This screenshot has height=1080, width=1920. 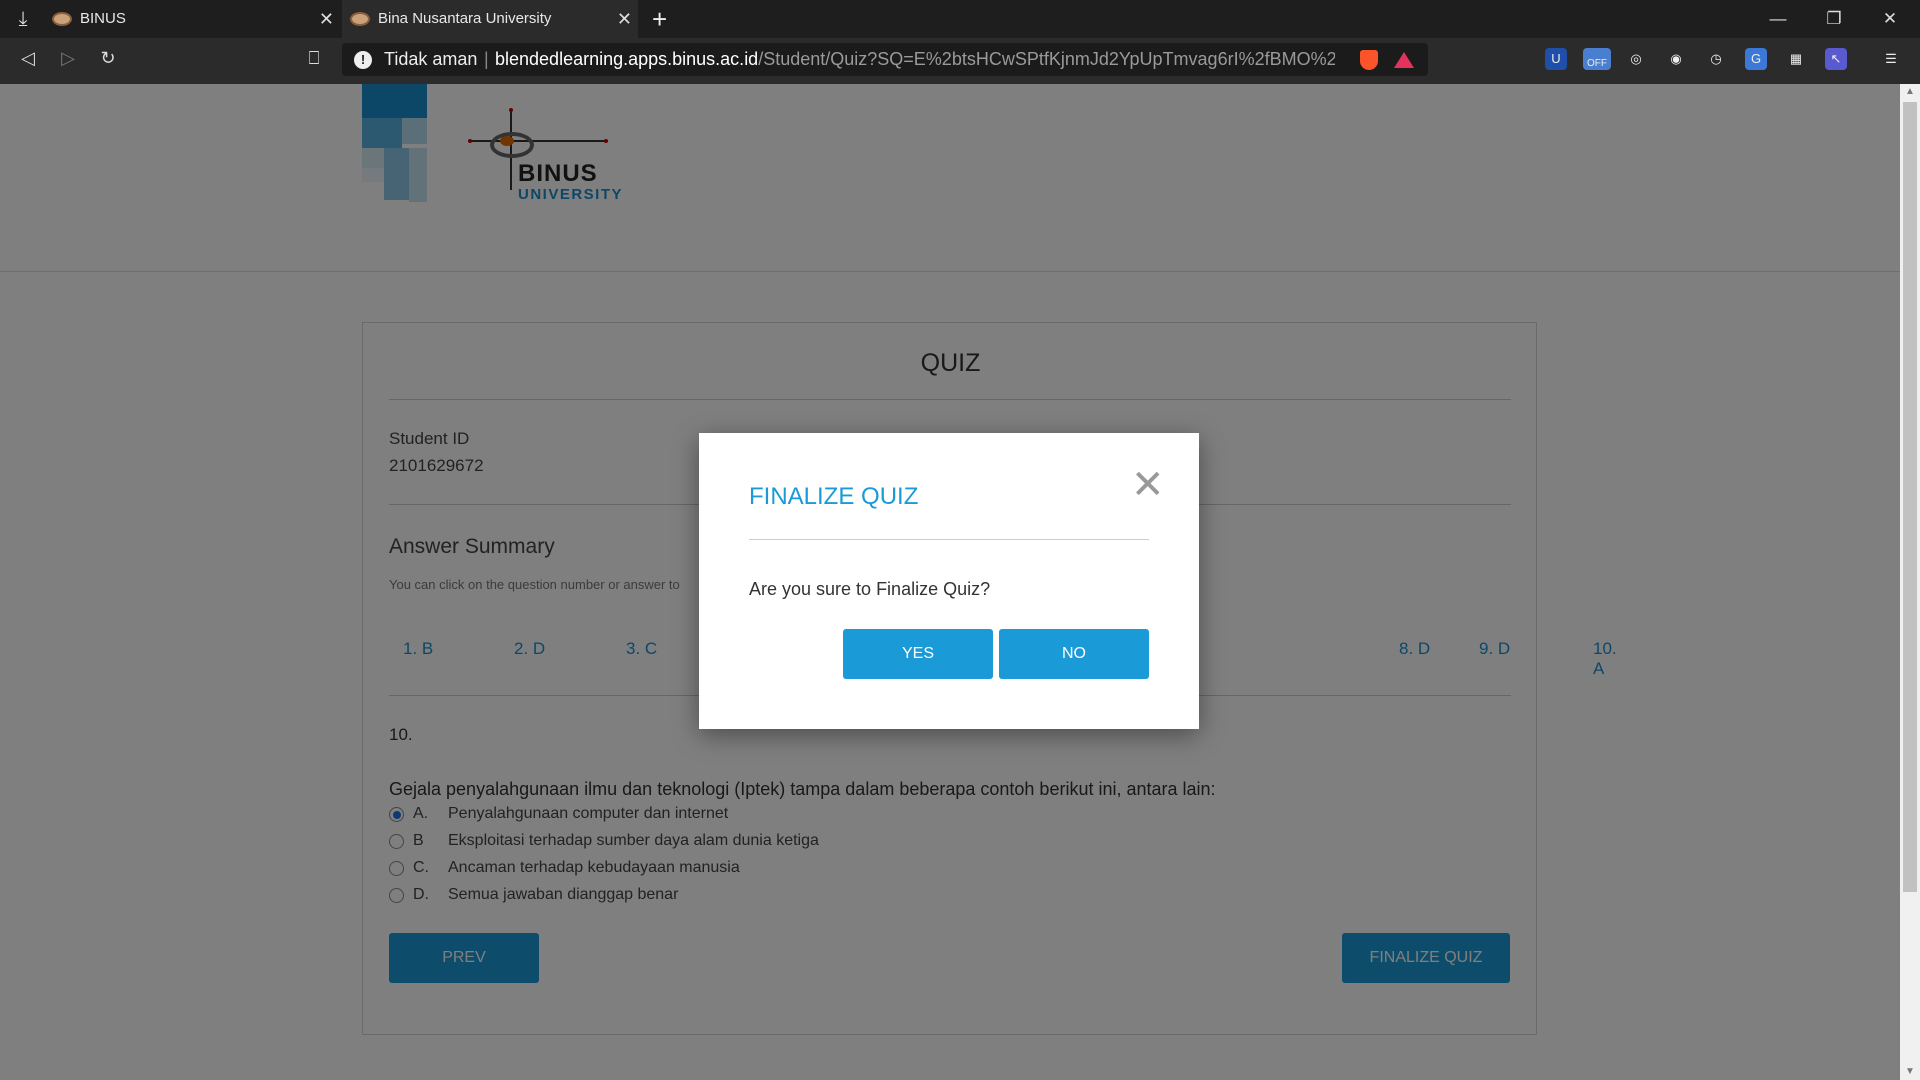 I want to click on browser-menu-icon: ☰, so click(x=1891, y=59).